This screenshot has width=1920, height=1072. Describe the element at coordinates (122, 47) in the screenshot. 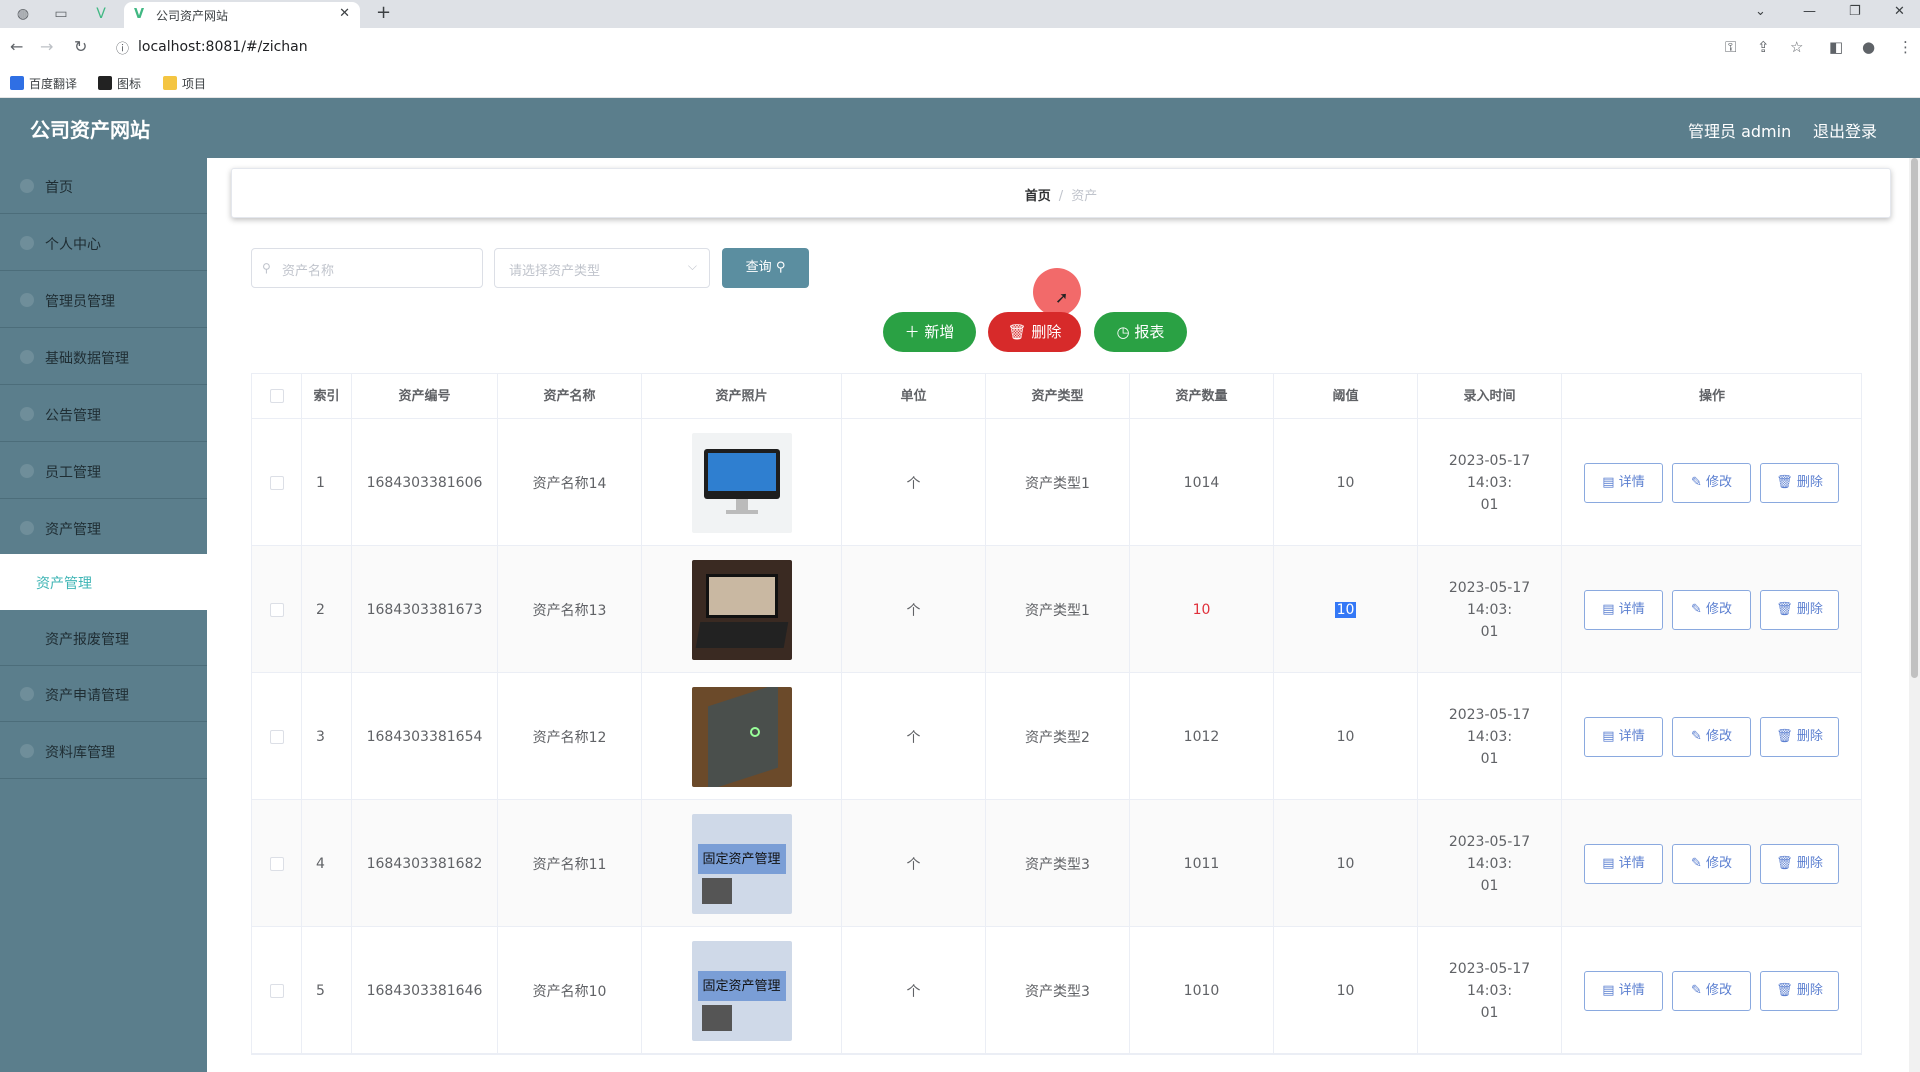

I see `info-icon: ⓘ` at that location.